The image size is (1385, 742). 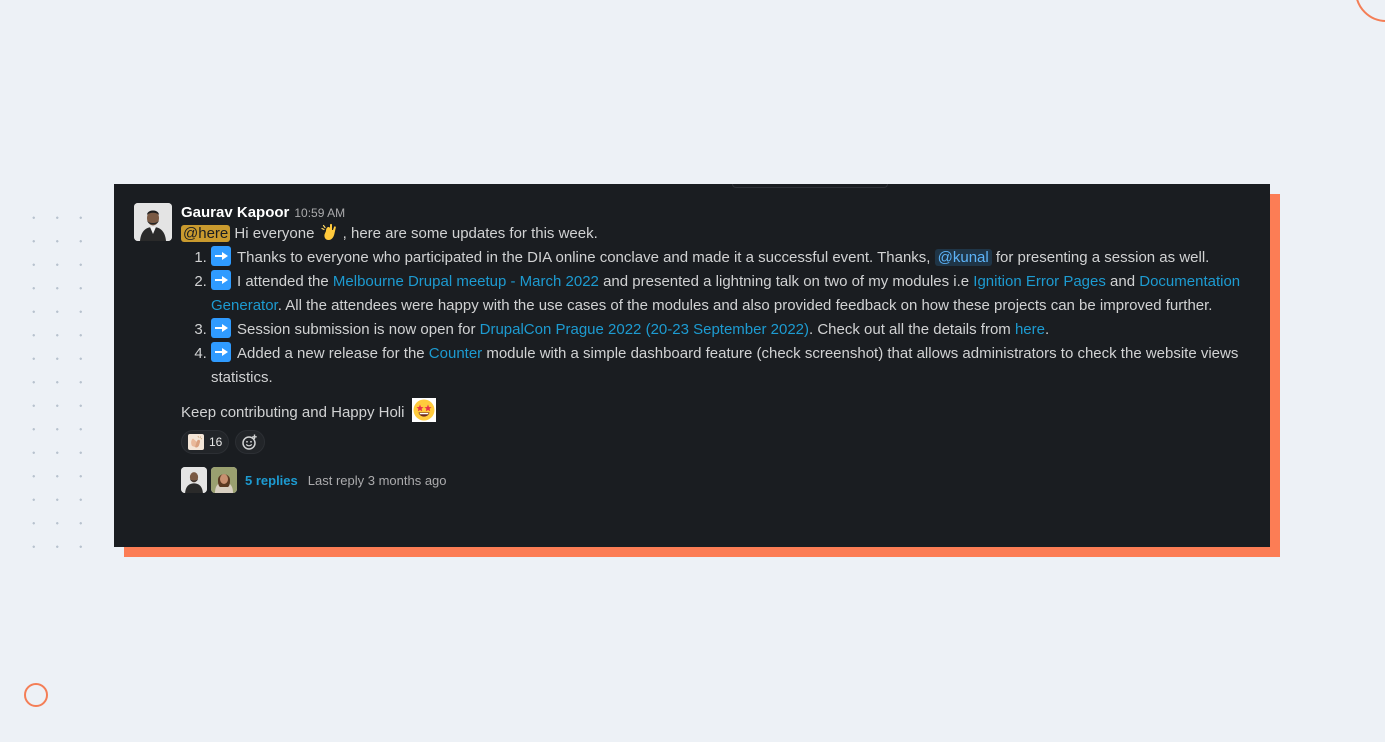 What do you see at coordinates (455, 353) in the screenshot?
I see `link-counter: Counter` at bounding box center [455, 353].